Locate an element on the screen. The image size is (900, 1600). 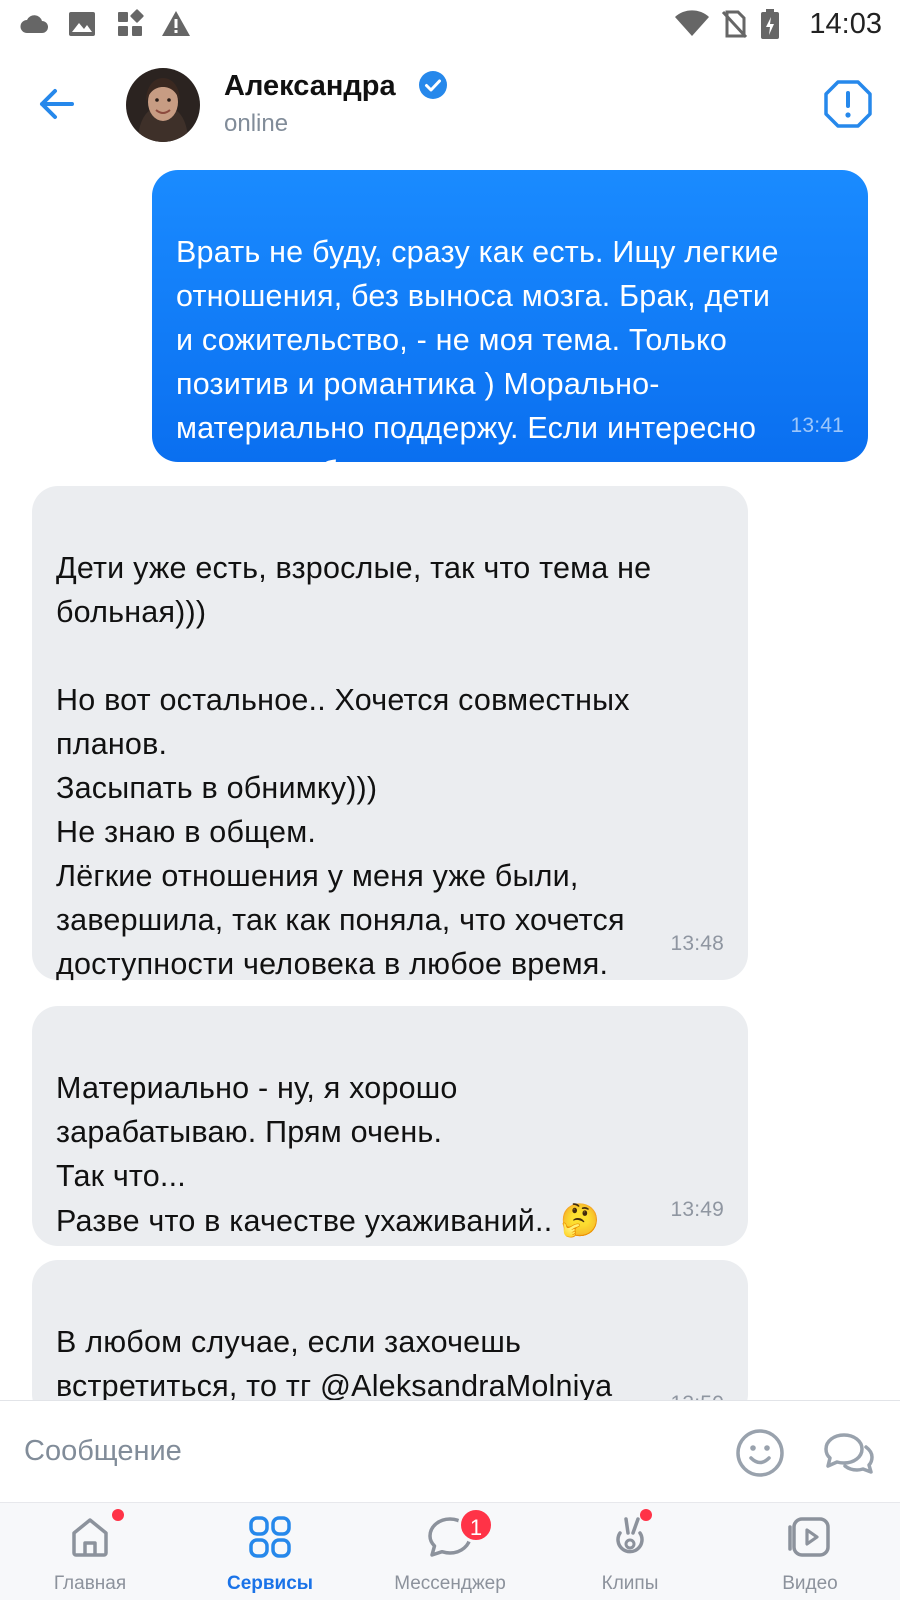
avatar is located at coordinates (163, 105).